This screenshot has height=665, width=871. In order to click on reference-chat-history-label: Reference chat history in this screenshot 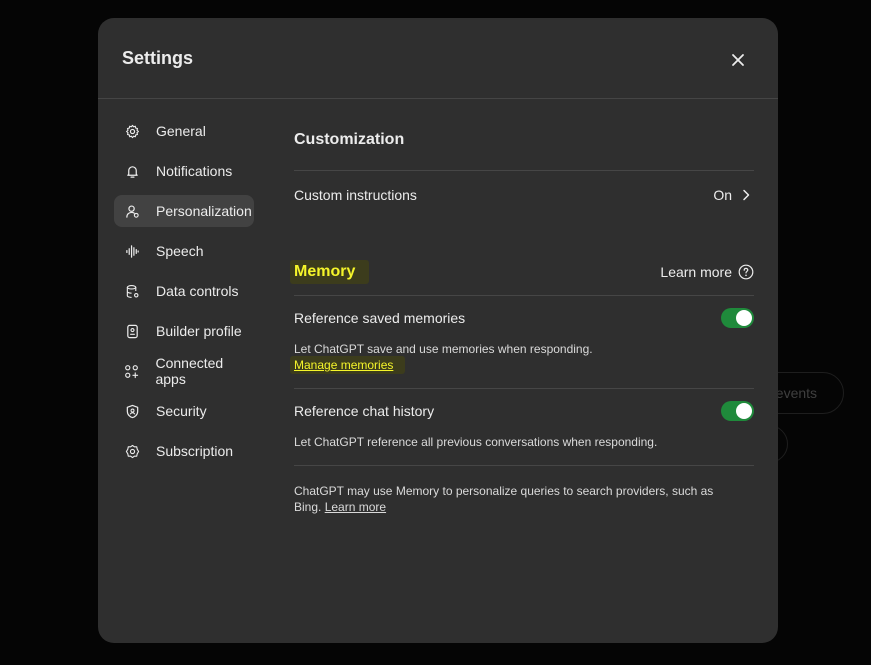, I will do `click(364, 411)`.